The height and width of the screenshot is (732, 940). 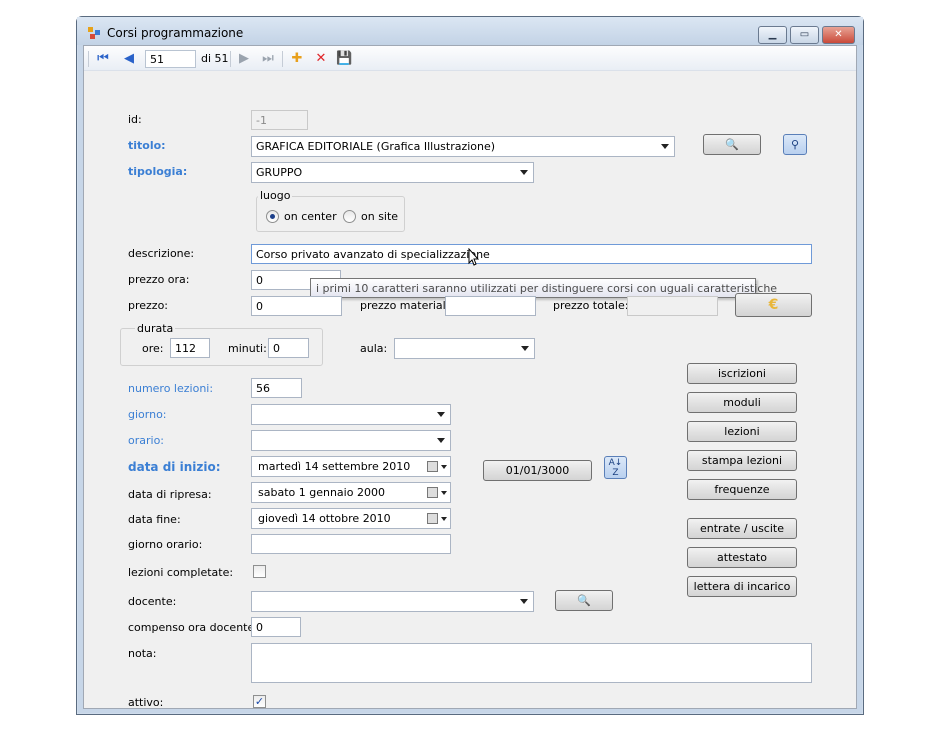 What do you see at coordinates (276, 388) in the screenshot?
I see `numero-lezioni-field: 56` at bounding box center [276, 388].